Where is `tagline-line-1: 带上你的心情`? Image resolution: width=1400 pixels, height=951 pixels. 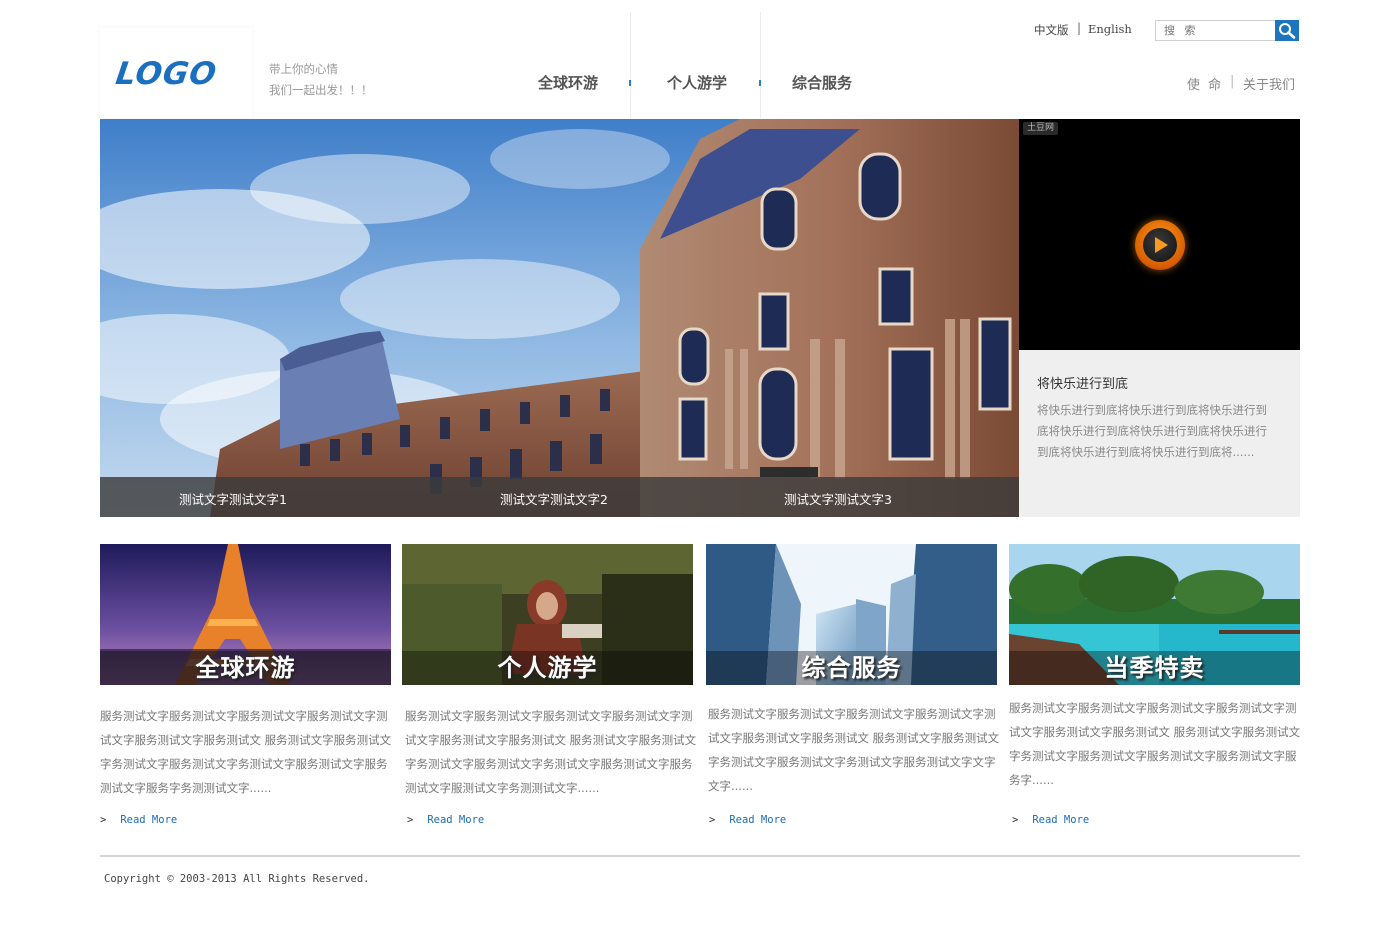
tagline-line-1: 带上你的心情 is located at coordinates (303, 69).